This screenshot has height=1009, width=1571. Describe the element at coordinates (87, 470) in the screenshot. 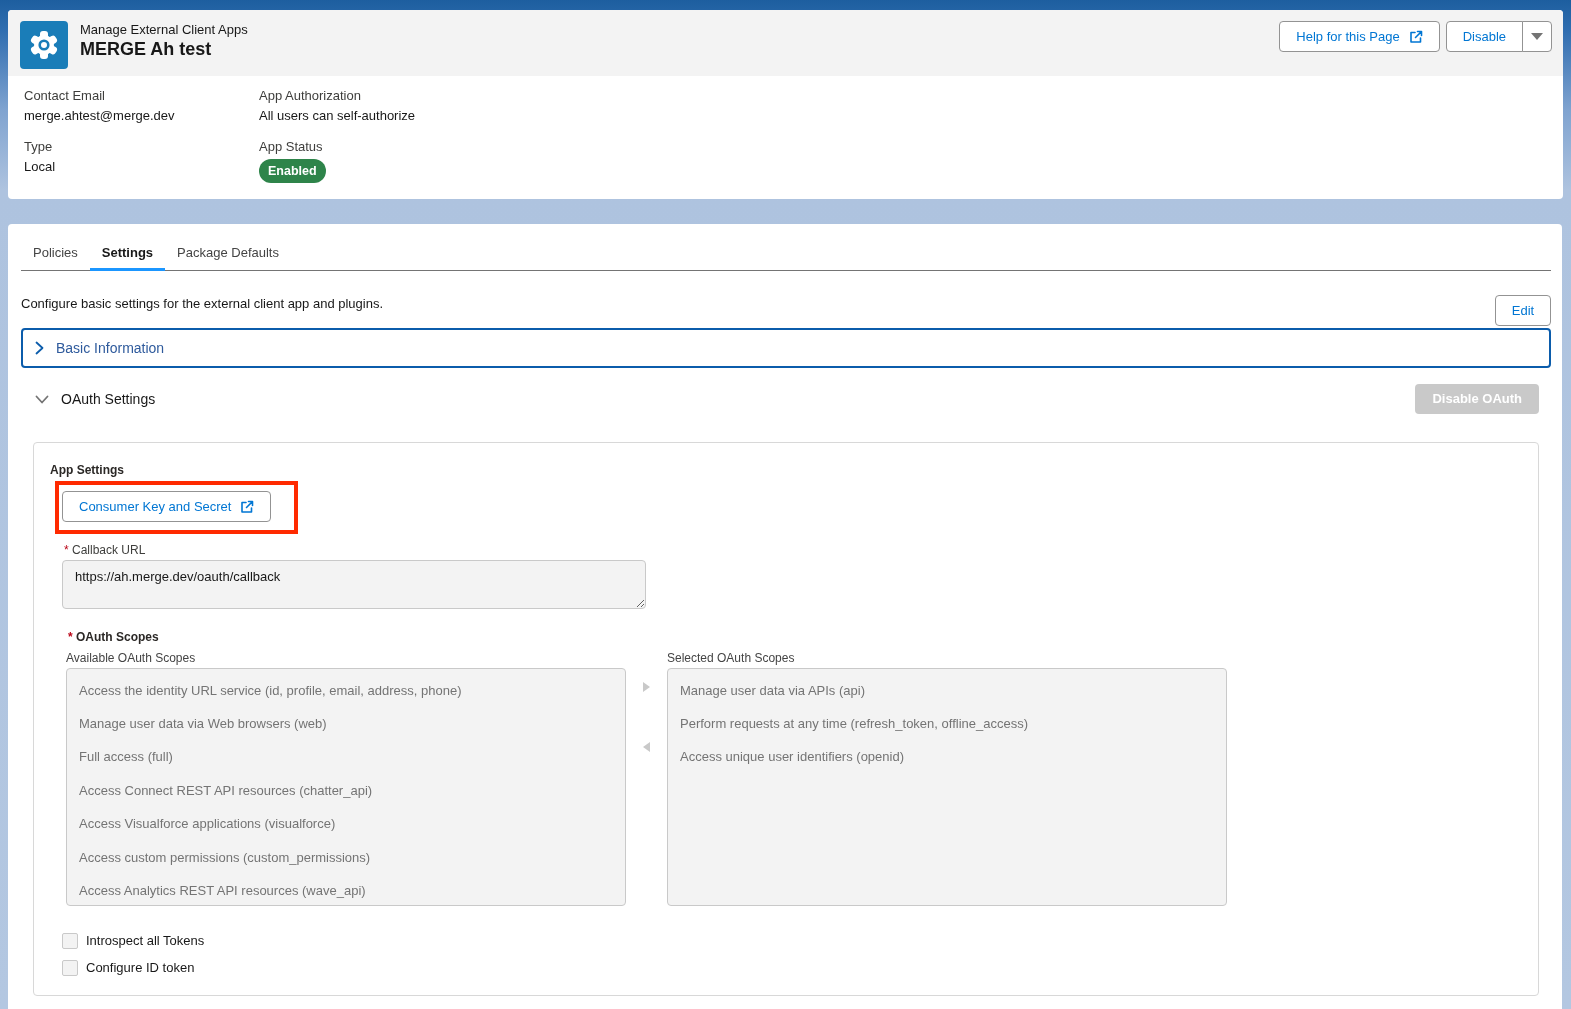

I see `group-heading: App Settings` at that location.